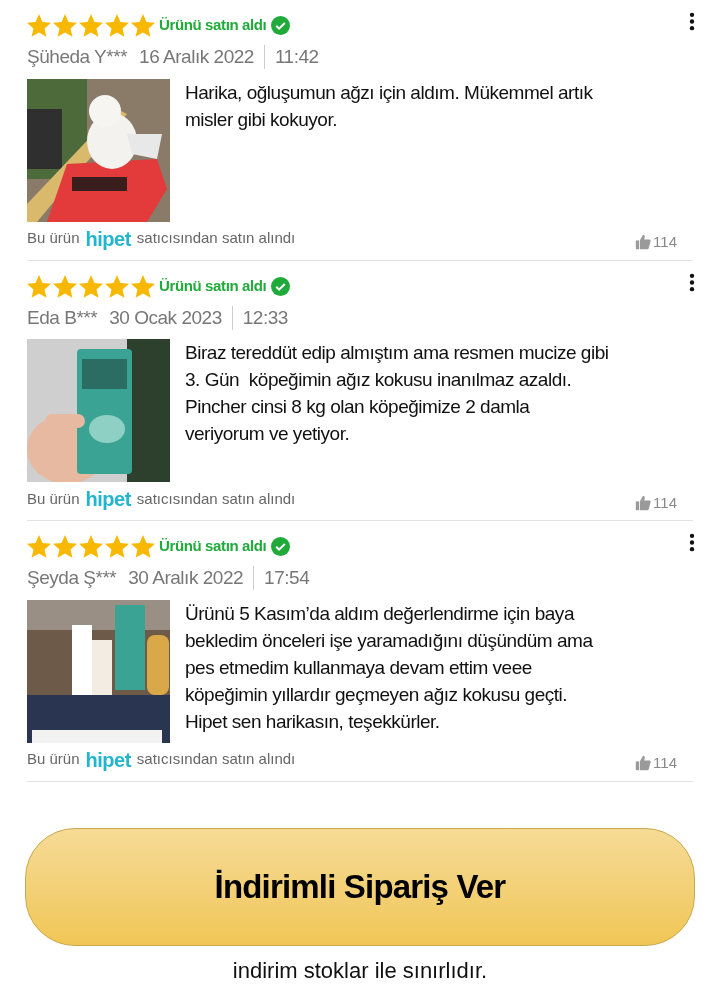  Describe the element at coordinates (165, 317) in the screenshot. I see `review-date: 30 Ocak 2023` at that location.